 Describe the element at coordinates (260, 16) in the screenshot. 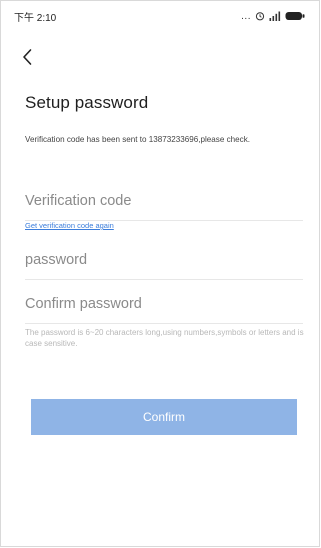

I see `alarm-icon` at that location.